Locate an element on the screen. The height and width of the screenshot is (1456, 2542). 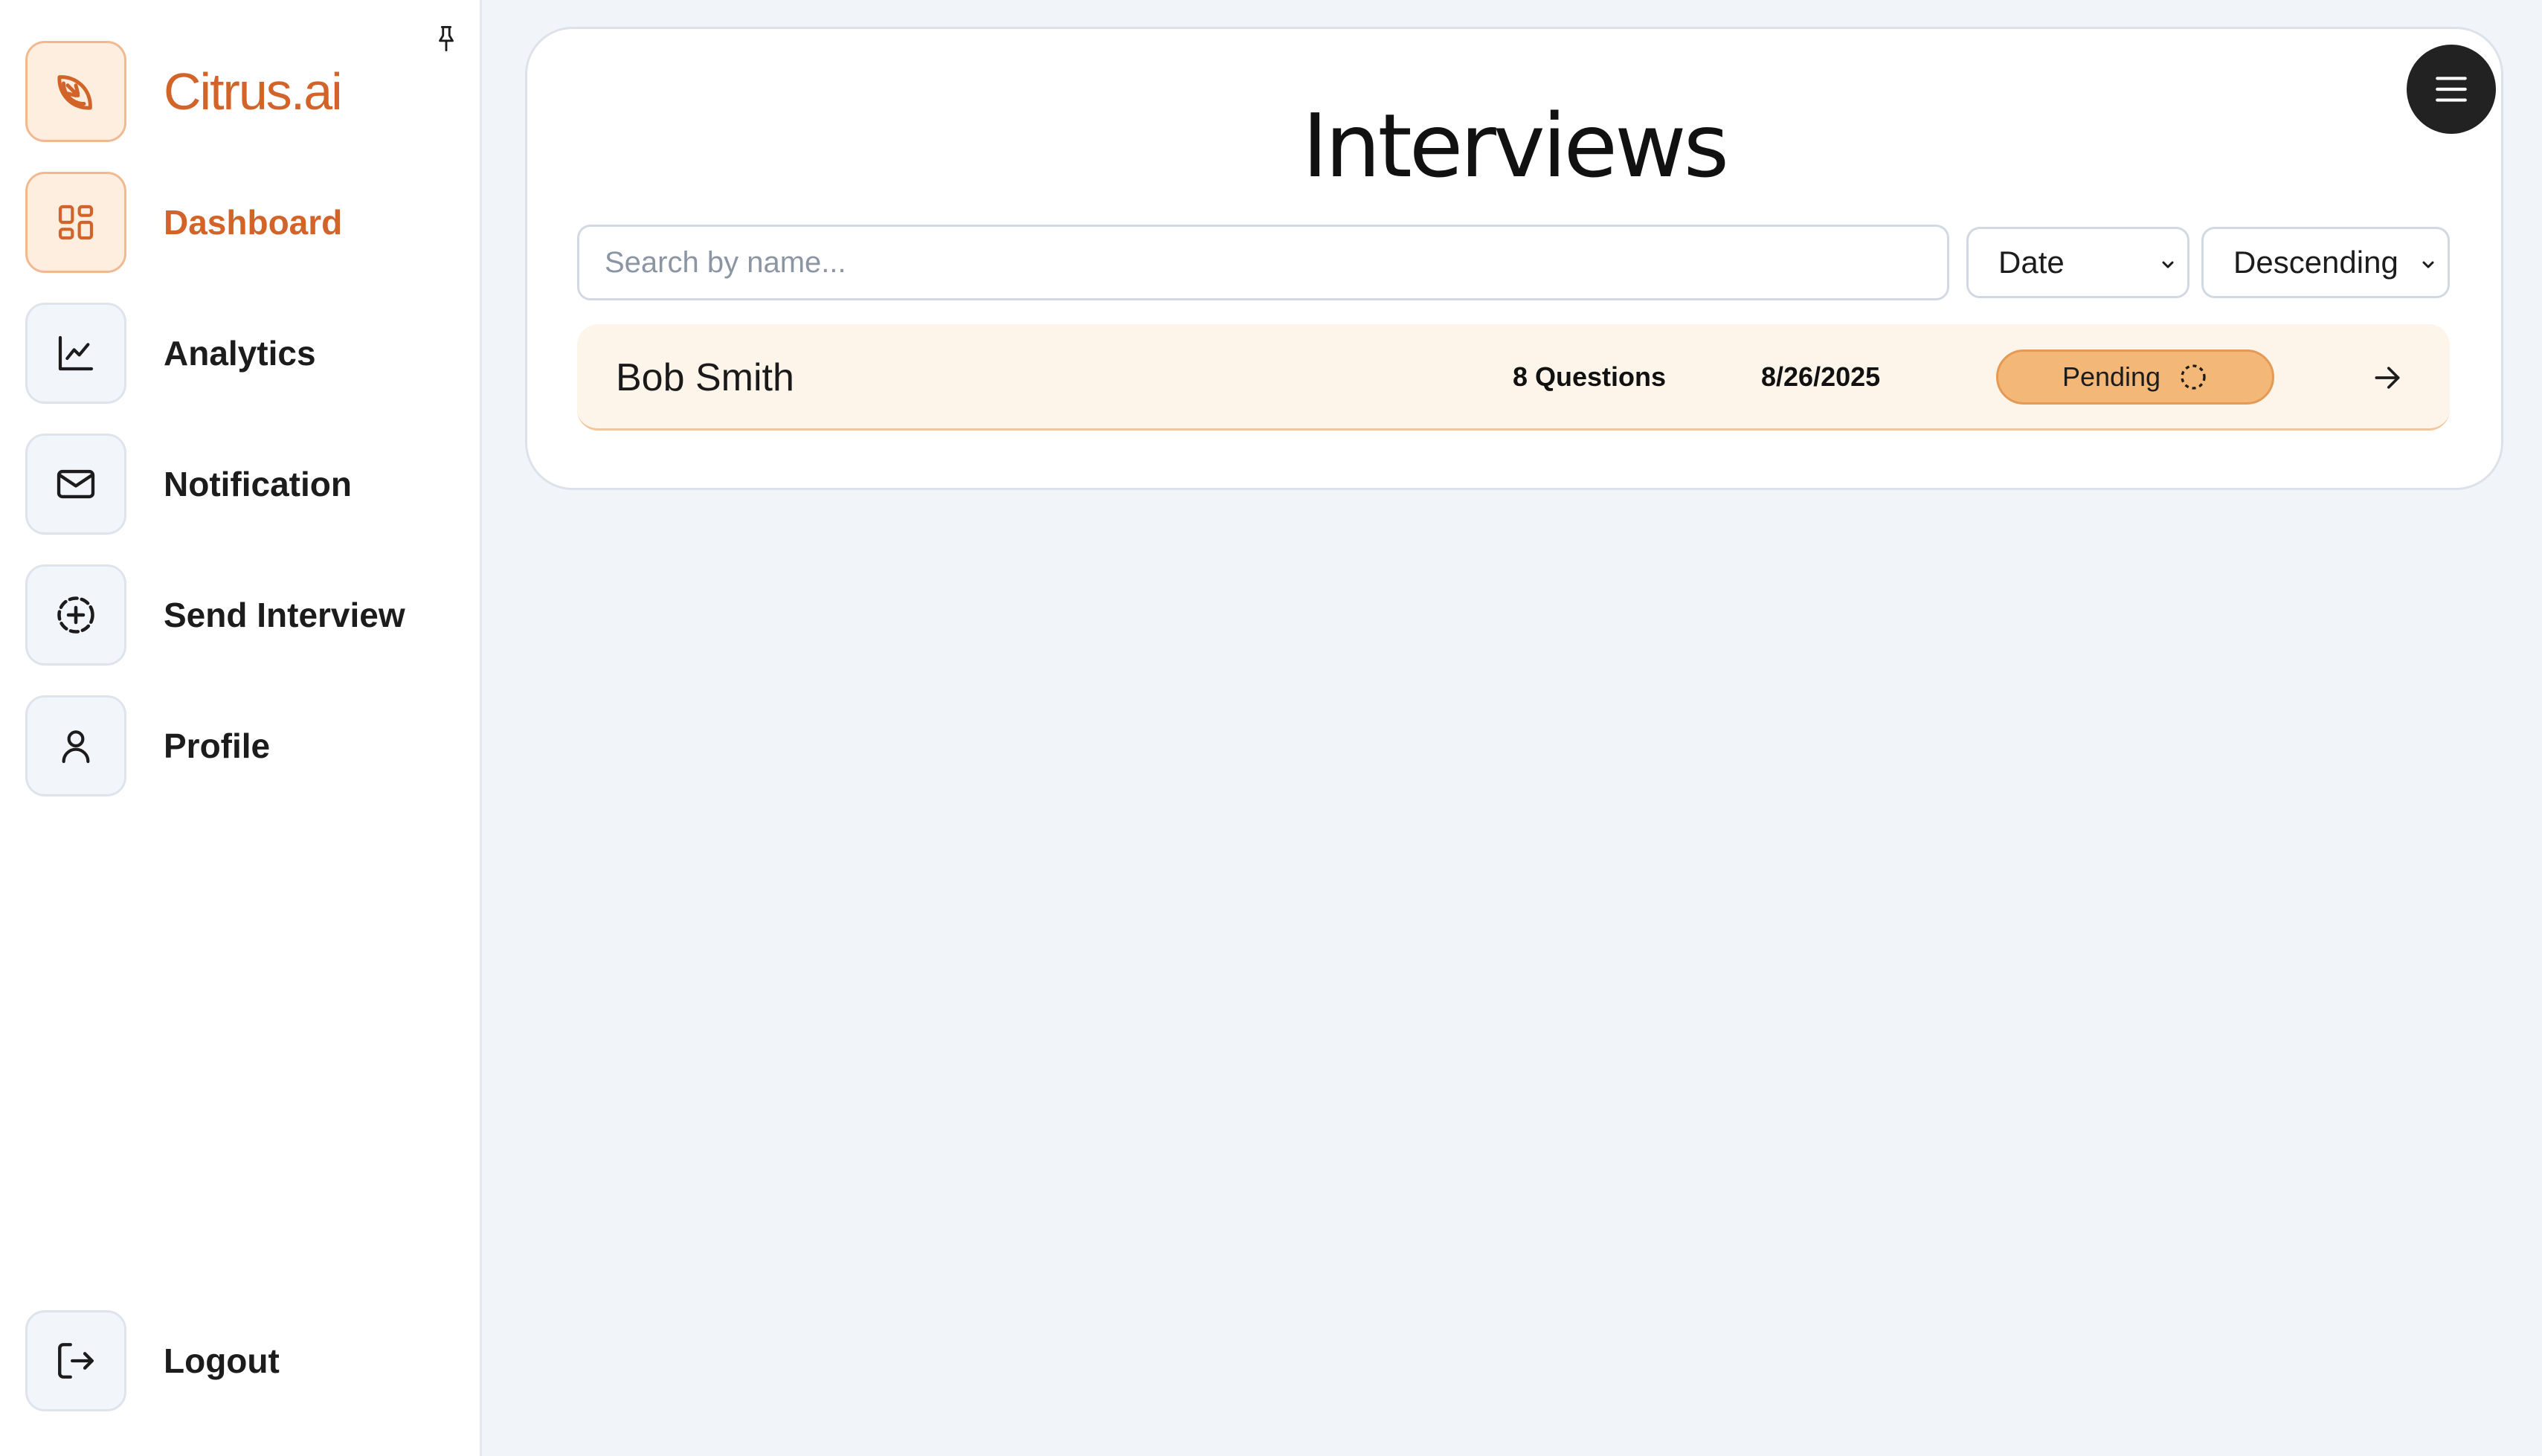
dashboard-grid-icon is located at coordinates (75, 222).